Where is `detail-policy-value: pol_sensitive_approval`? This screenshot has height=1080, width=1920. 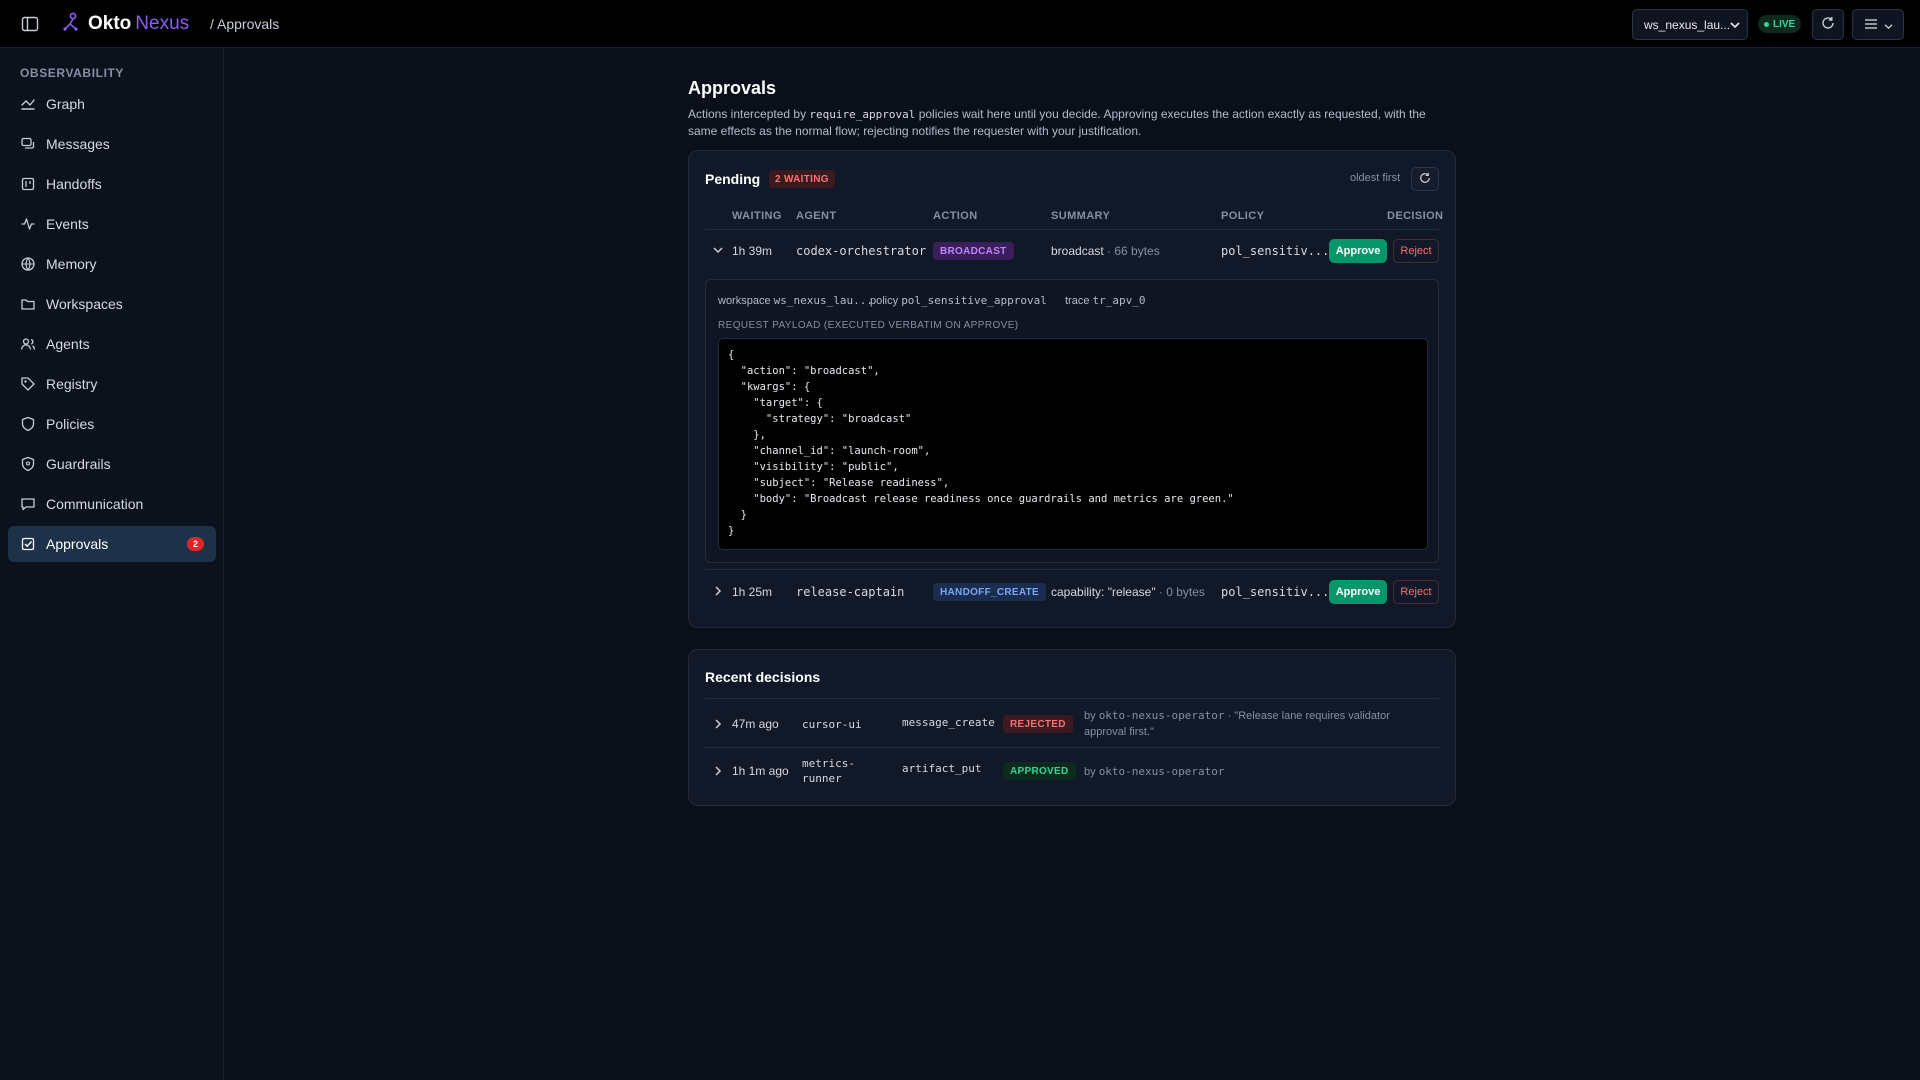
detail-policy-value: pol_sensitive_approval is located at coordinates (974, 300).